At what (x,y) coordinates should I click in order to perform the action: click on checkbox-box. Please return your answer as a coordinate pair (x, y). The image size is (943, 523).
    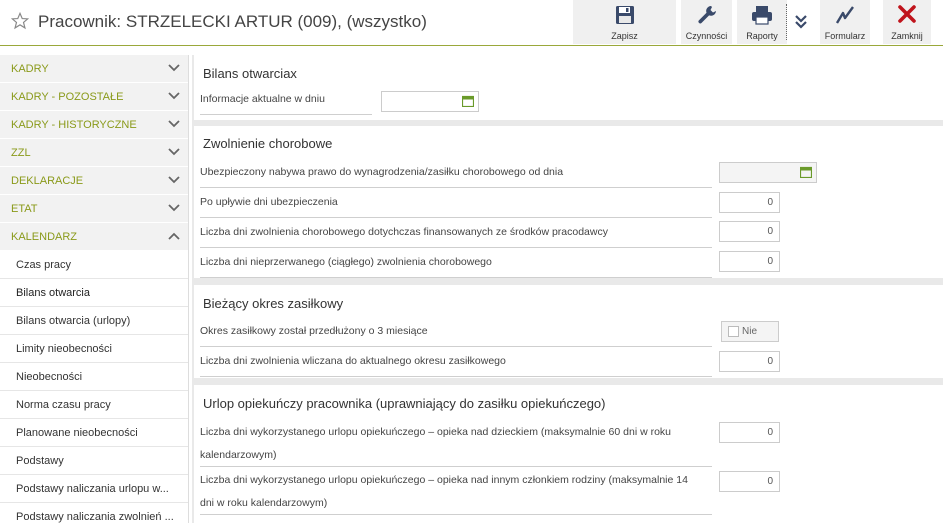
    Looking at the image, I should click on (733, 331).